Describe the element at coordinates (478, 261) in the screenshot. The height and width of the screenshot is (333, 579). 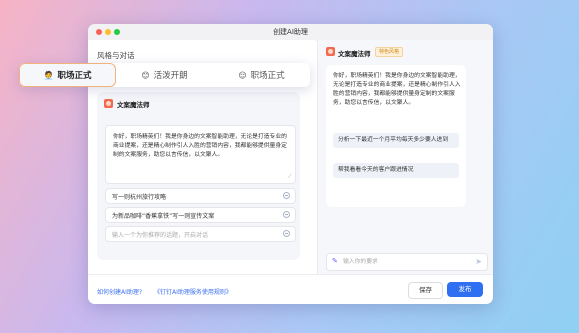
I see `send-icon: ➤` at that location.